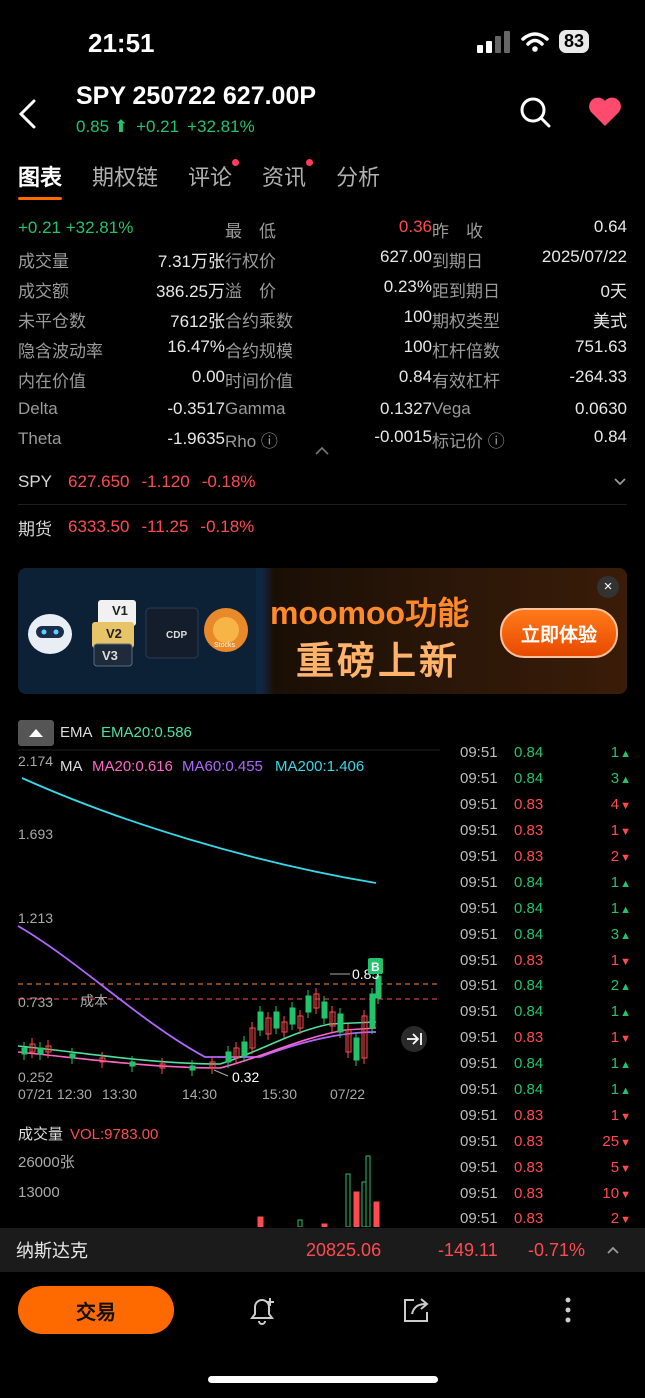  I want to click on tab-option-chain: 期权链, so click(125, 176).